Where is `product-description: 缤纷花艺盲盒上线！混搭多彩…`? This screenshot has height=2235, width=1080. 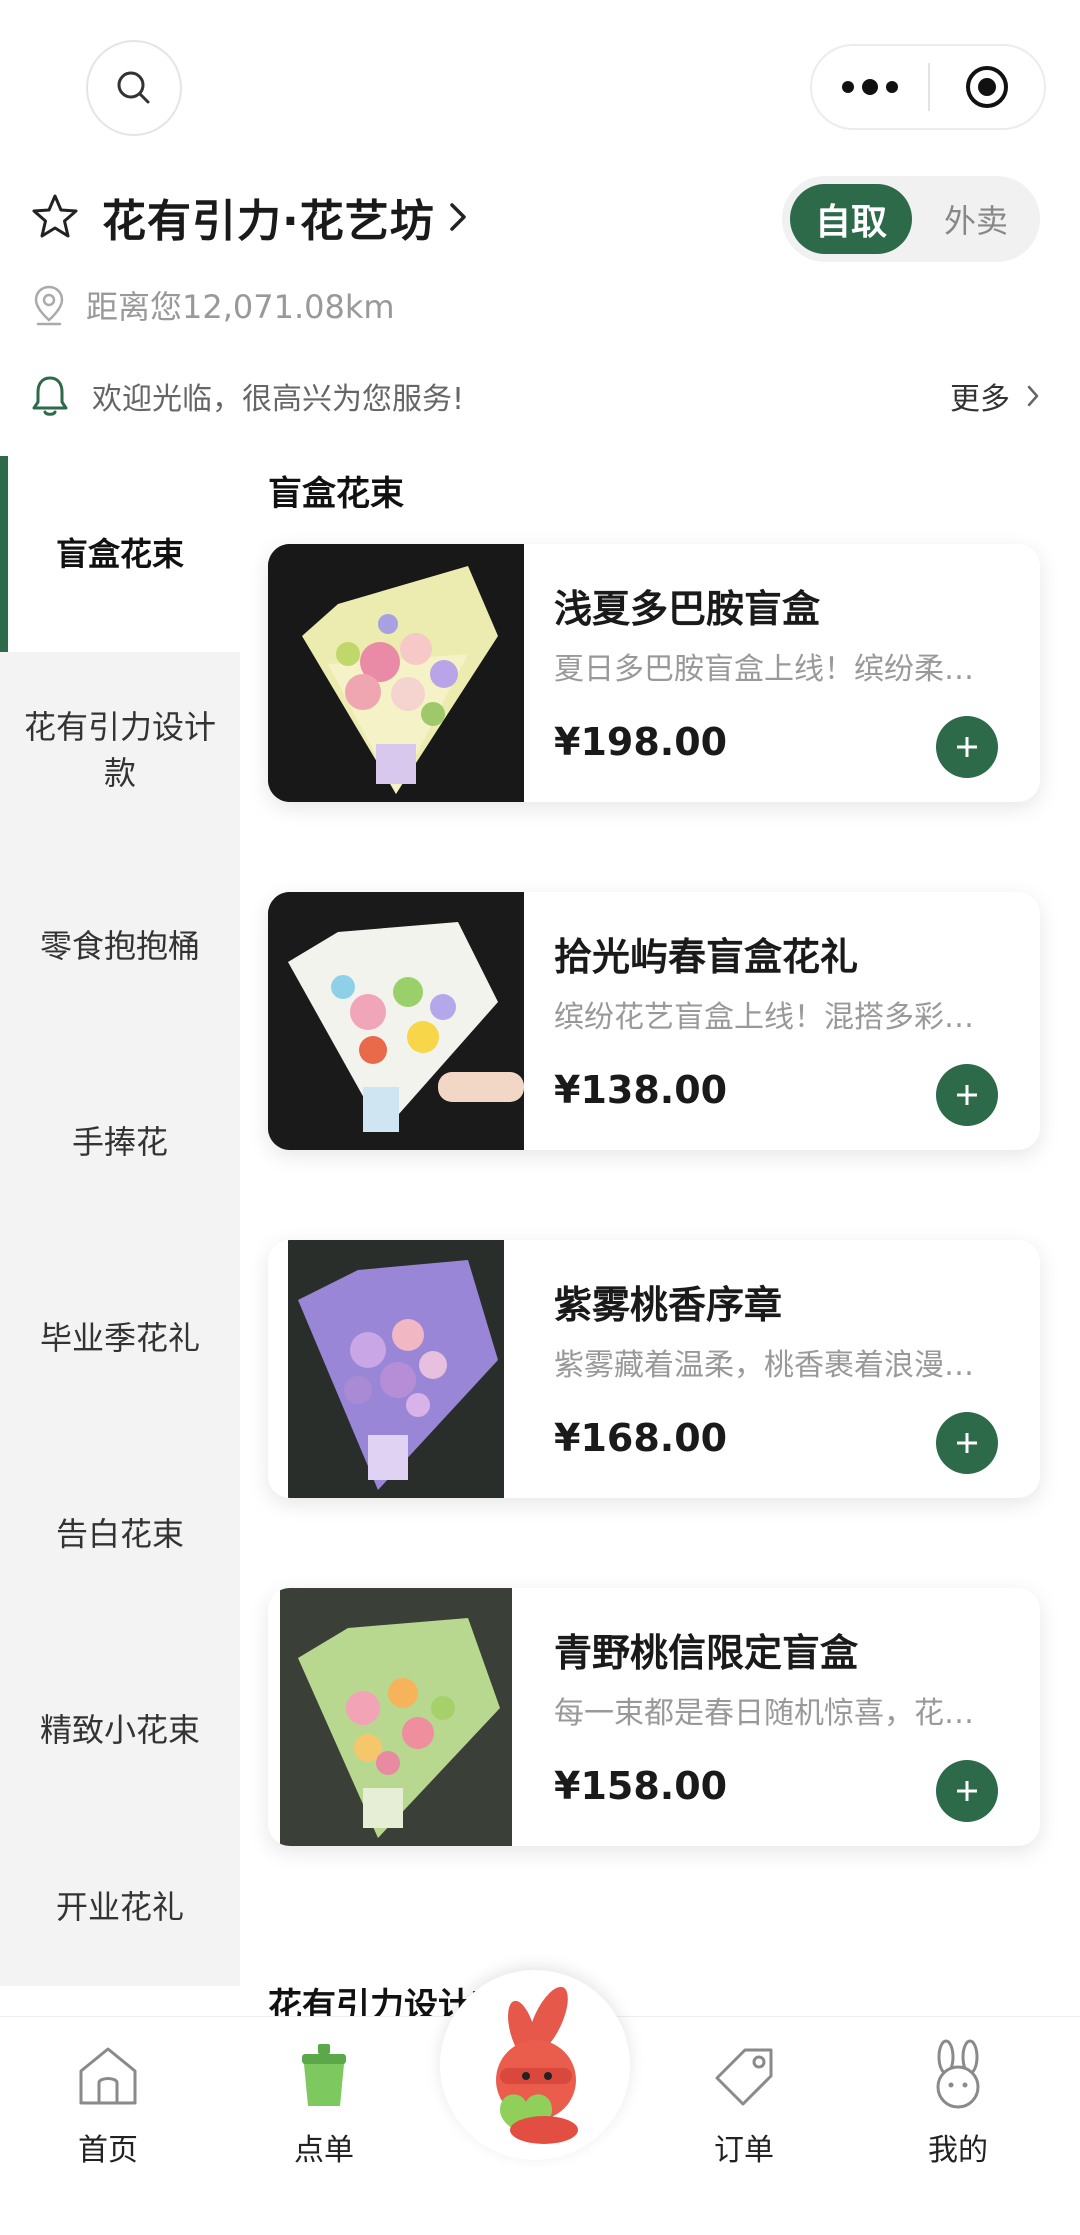 product-description: 缤纷花艺盲盒上线！混搭多彩… is located at coordinates (764, 1017).